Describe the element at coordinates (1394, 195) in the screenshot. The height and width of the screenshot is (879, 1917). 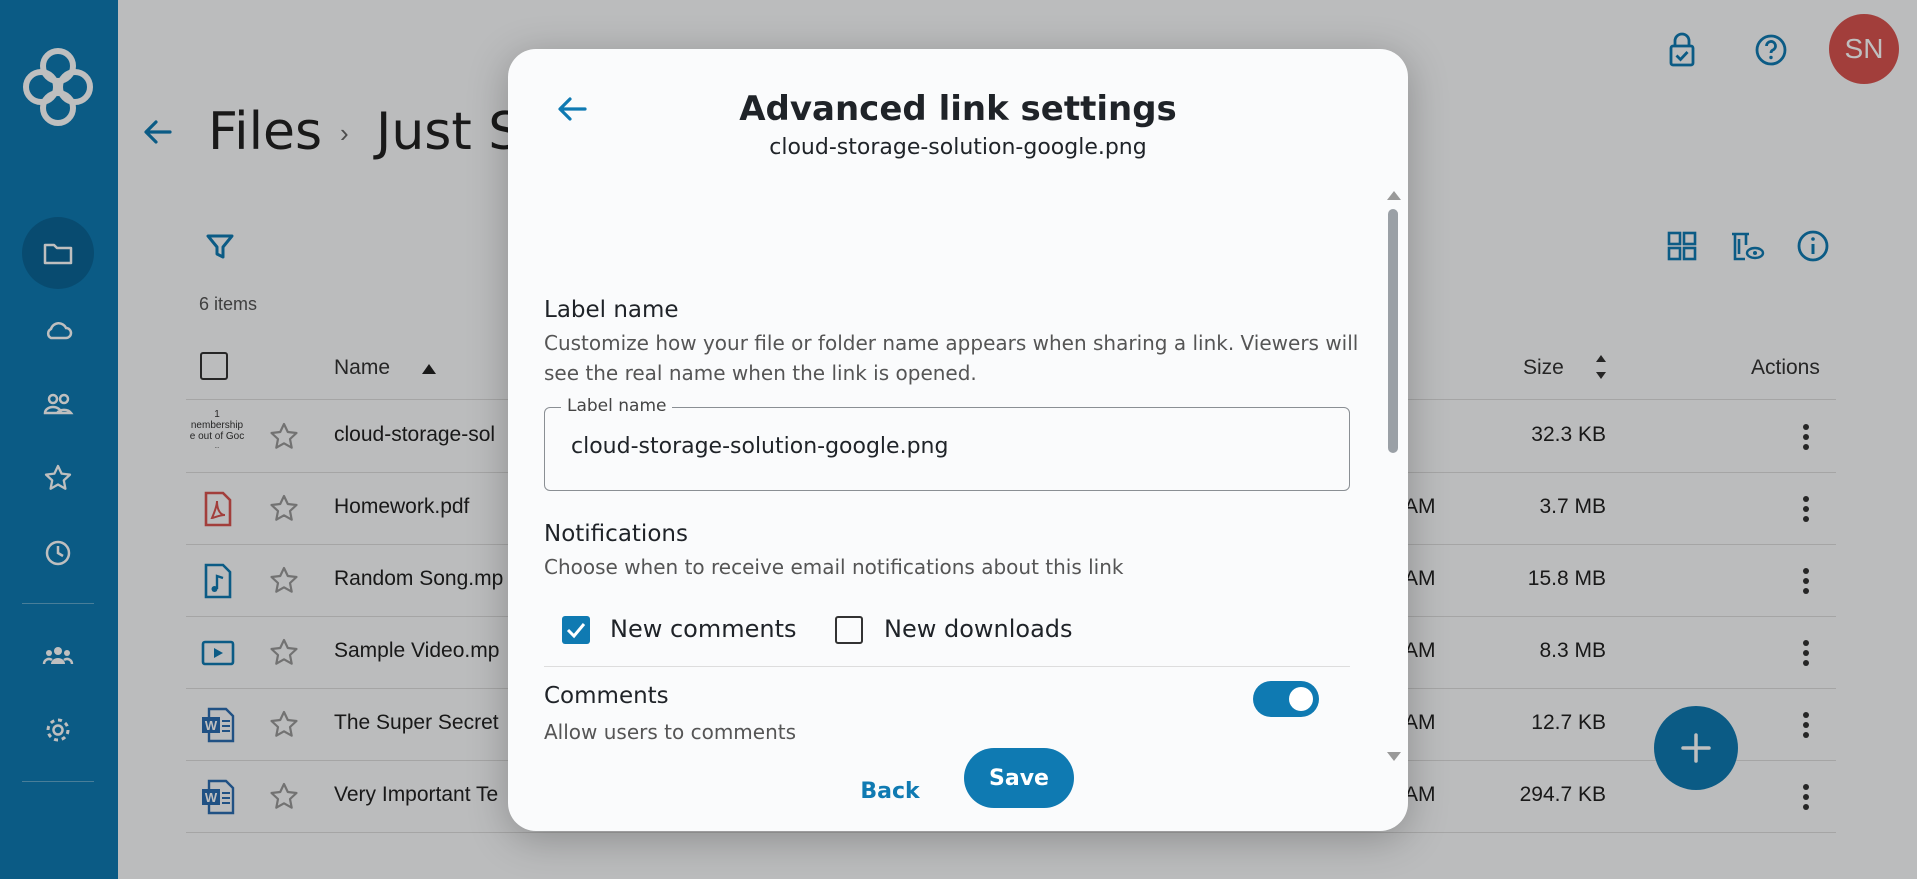
I see `scroll-up-arrow-icon` at that location.